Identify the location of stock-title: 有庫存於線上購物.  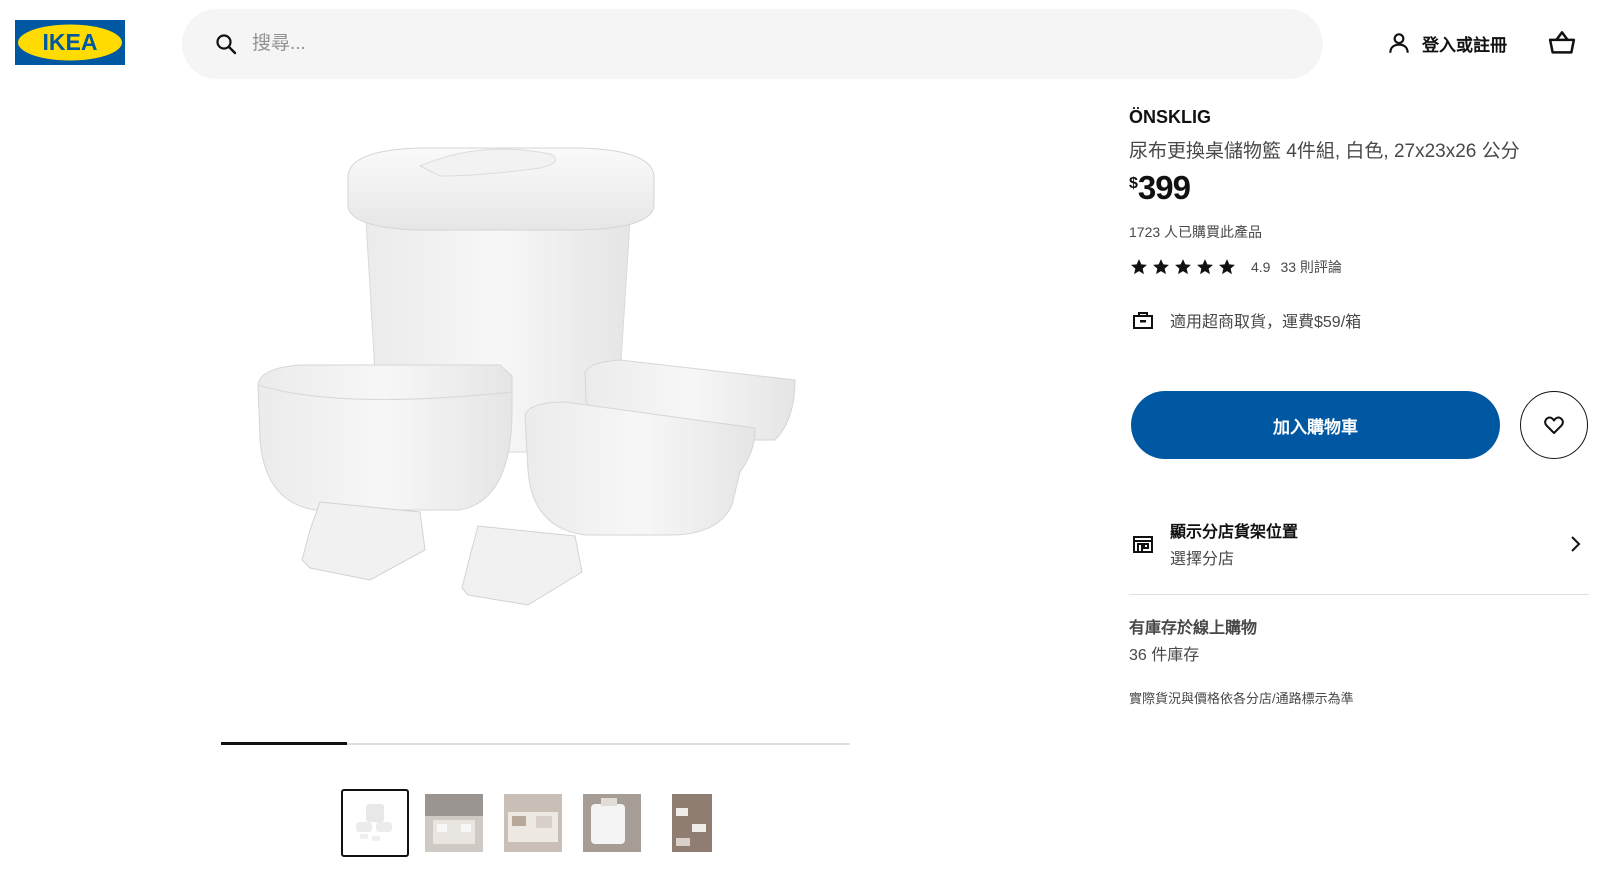
(1193, 628).